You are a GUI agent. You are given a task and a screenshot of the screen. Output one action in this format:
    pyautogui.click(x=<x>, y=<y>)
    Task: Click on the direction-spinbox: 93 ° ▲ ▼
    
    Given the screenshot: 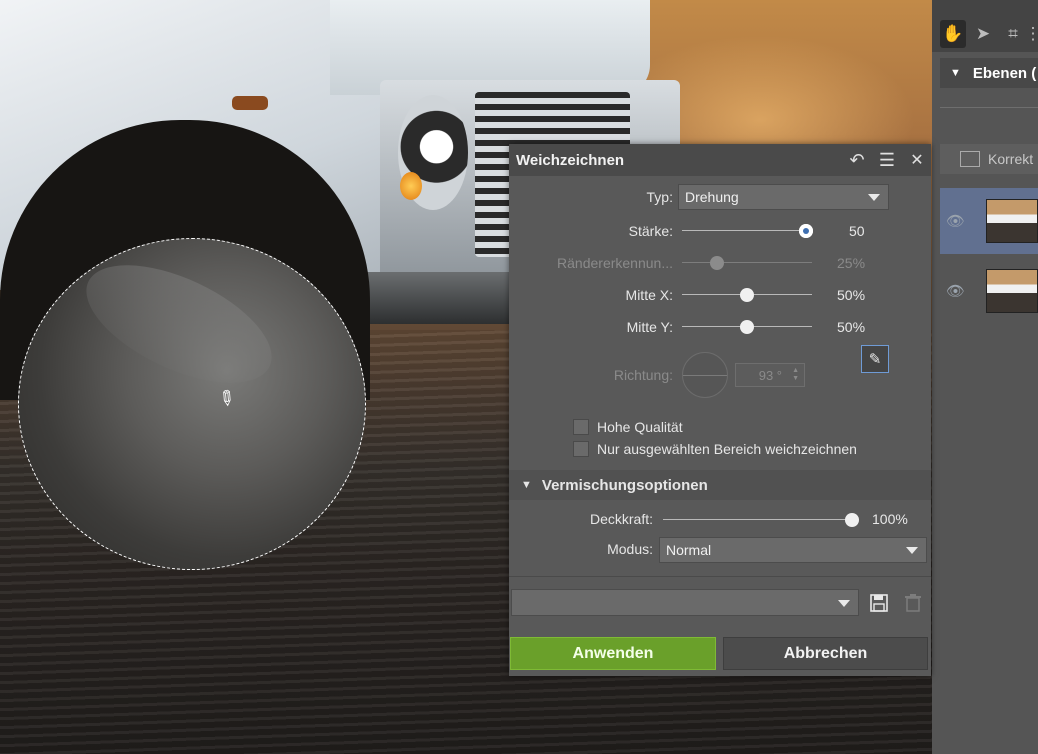 What is the action you would take?
    pyautogui.click(x=770, y=375)
    